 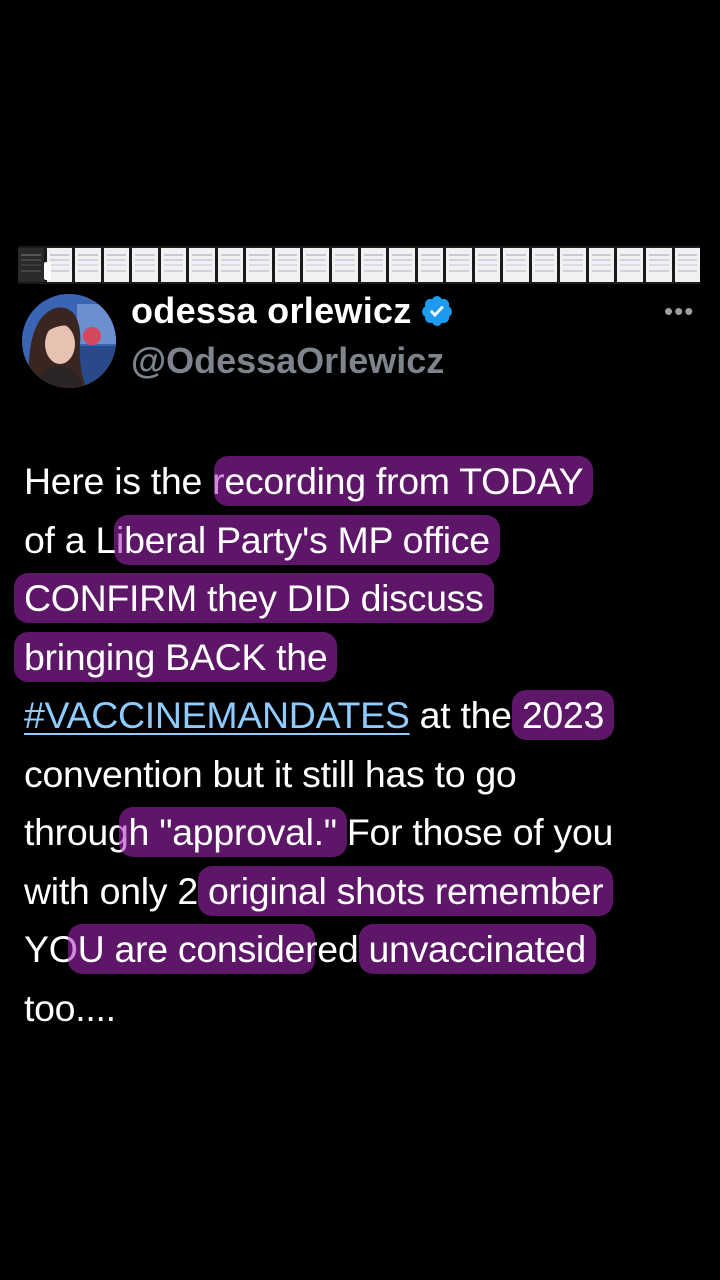 I want to click on tweet-line: YOU are considered unvaccinated, so click(x=364, y=949).